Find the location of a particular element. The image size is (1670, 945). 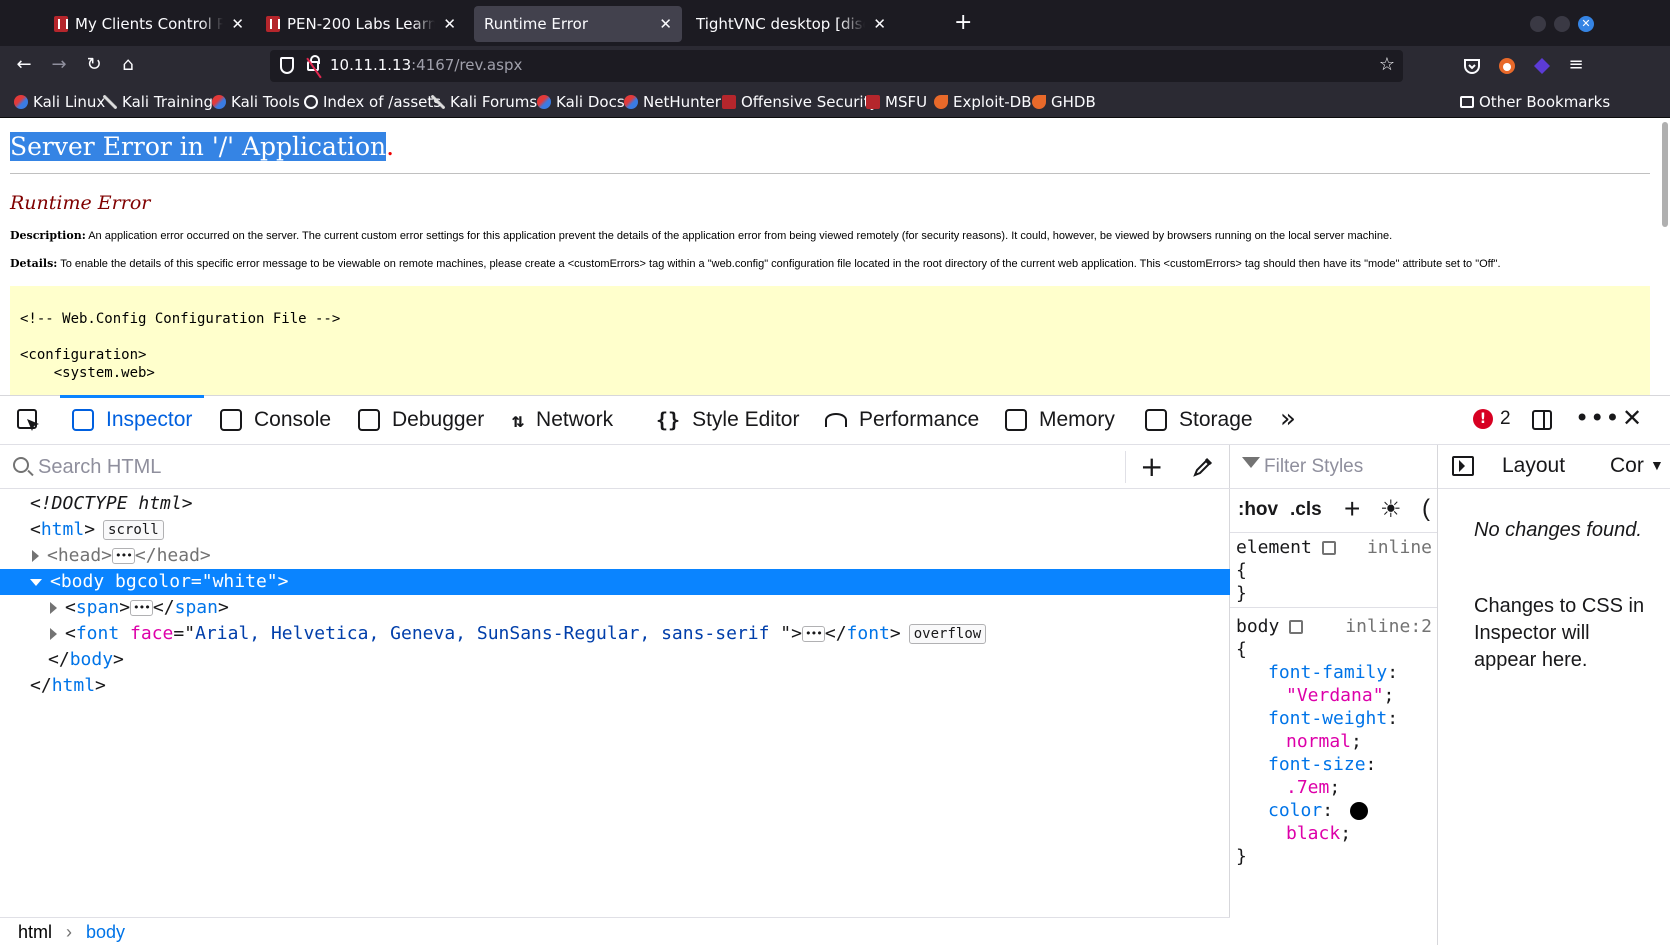

page-scrollbar is located at coordinates (1665, 174).